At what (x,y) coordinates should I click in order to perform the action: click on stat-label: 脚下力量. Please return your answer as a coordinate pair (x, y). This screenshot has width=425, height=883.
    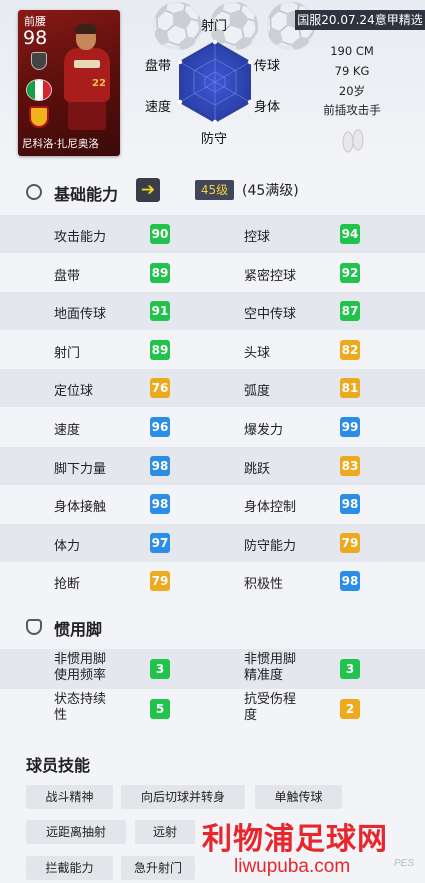
    Looking at the image, I should click on (80, 469).